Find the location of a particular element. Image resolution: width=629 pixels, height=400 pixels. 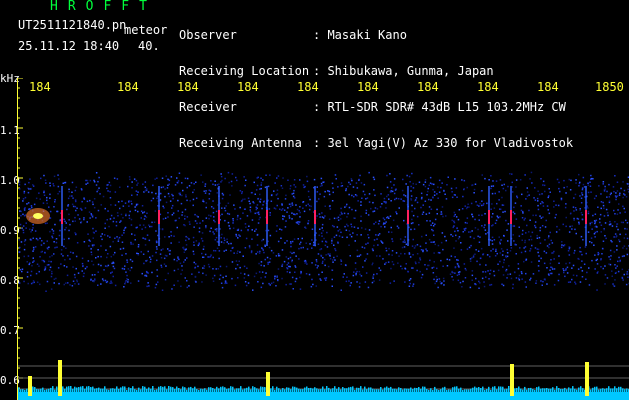

echo-core is located at coordinates (489, 217).